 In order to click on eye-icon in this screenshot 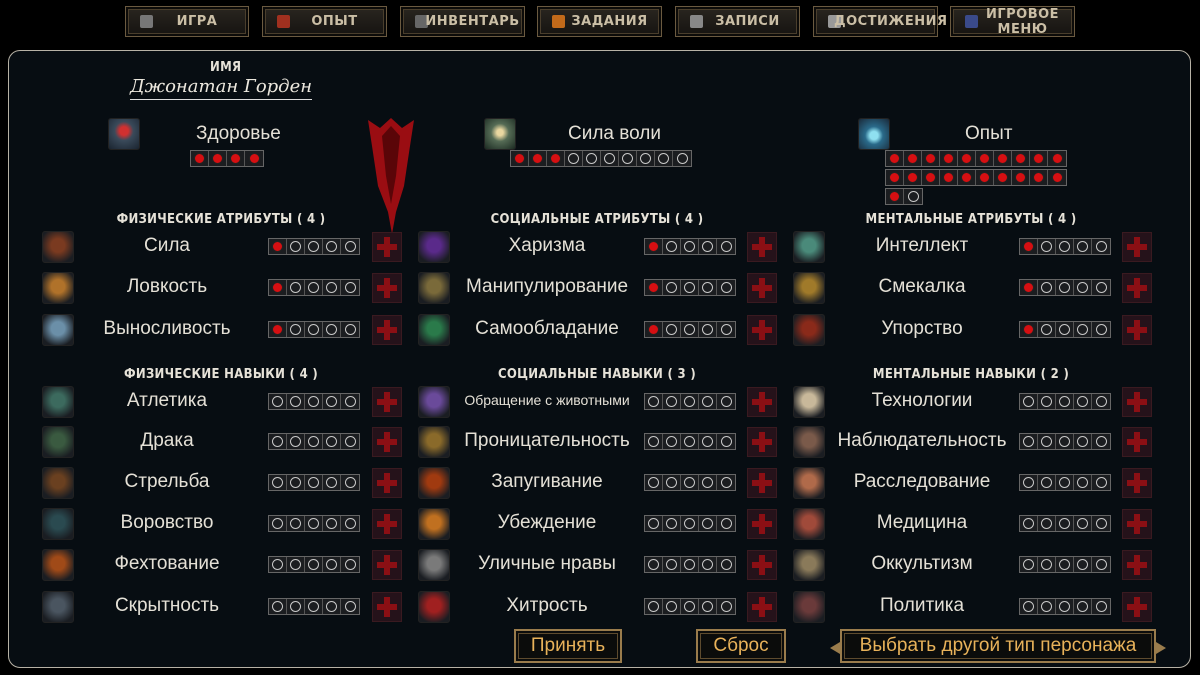, I will do `click(809, 483)`.